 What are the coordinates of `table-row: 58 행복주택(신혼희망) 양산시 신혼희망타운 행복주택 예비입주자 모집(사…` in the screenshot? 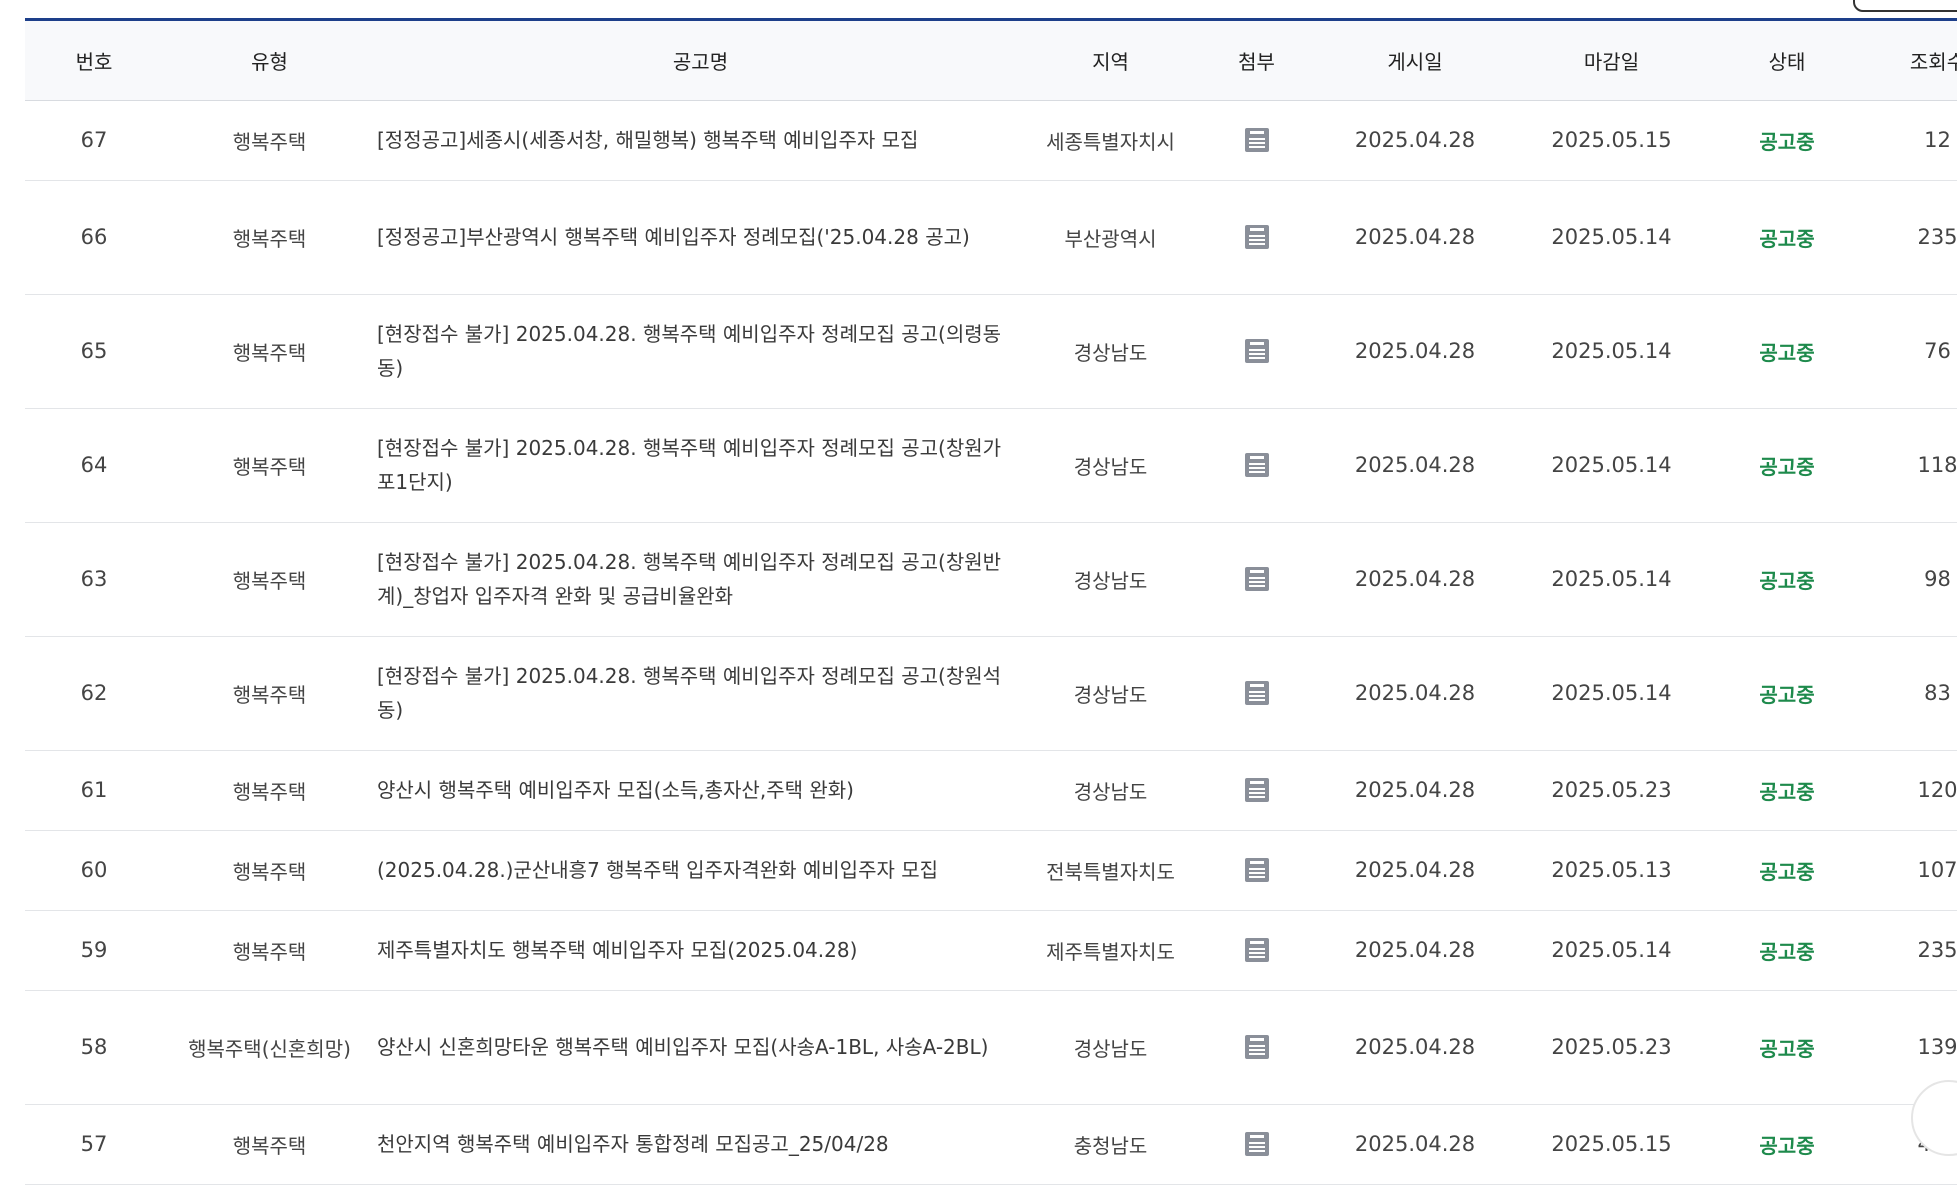 It's located at (991, 1047).